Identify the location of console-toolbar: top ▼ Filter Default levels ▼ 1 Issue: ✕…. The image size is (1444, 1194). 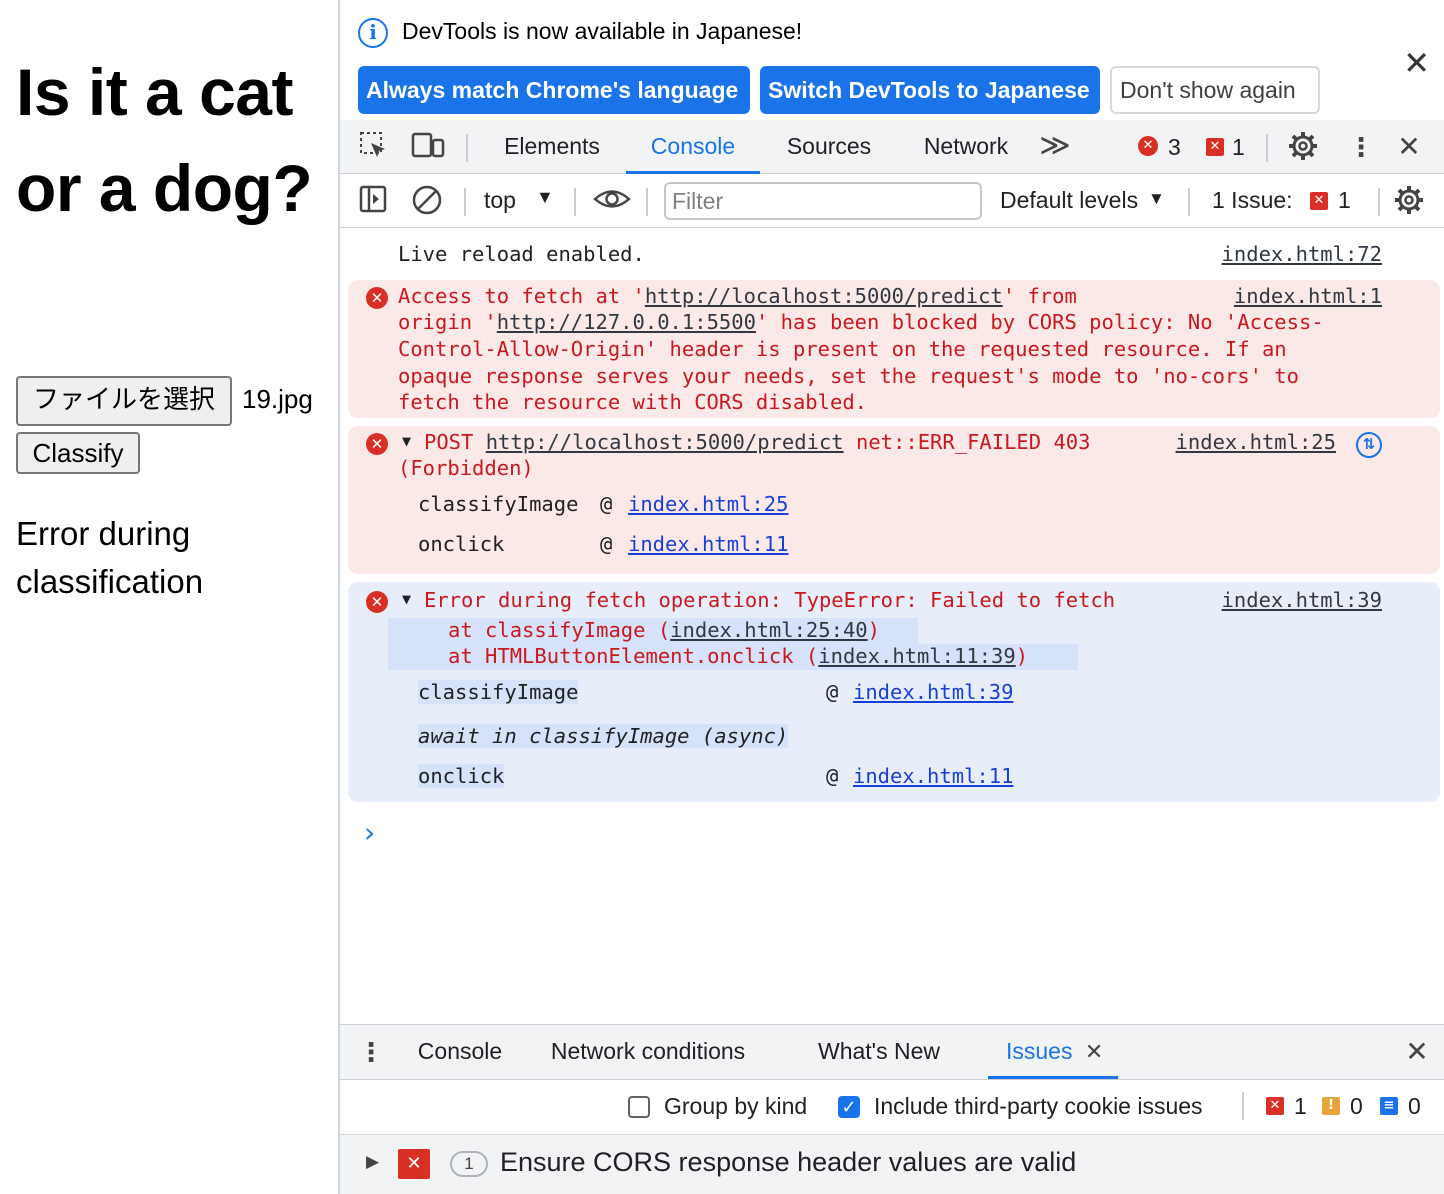
(892, 201).